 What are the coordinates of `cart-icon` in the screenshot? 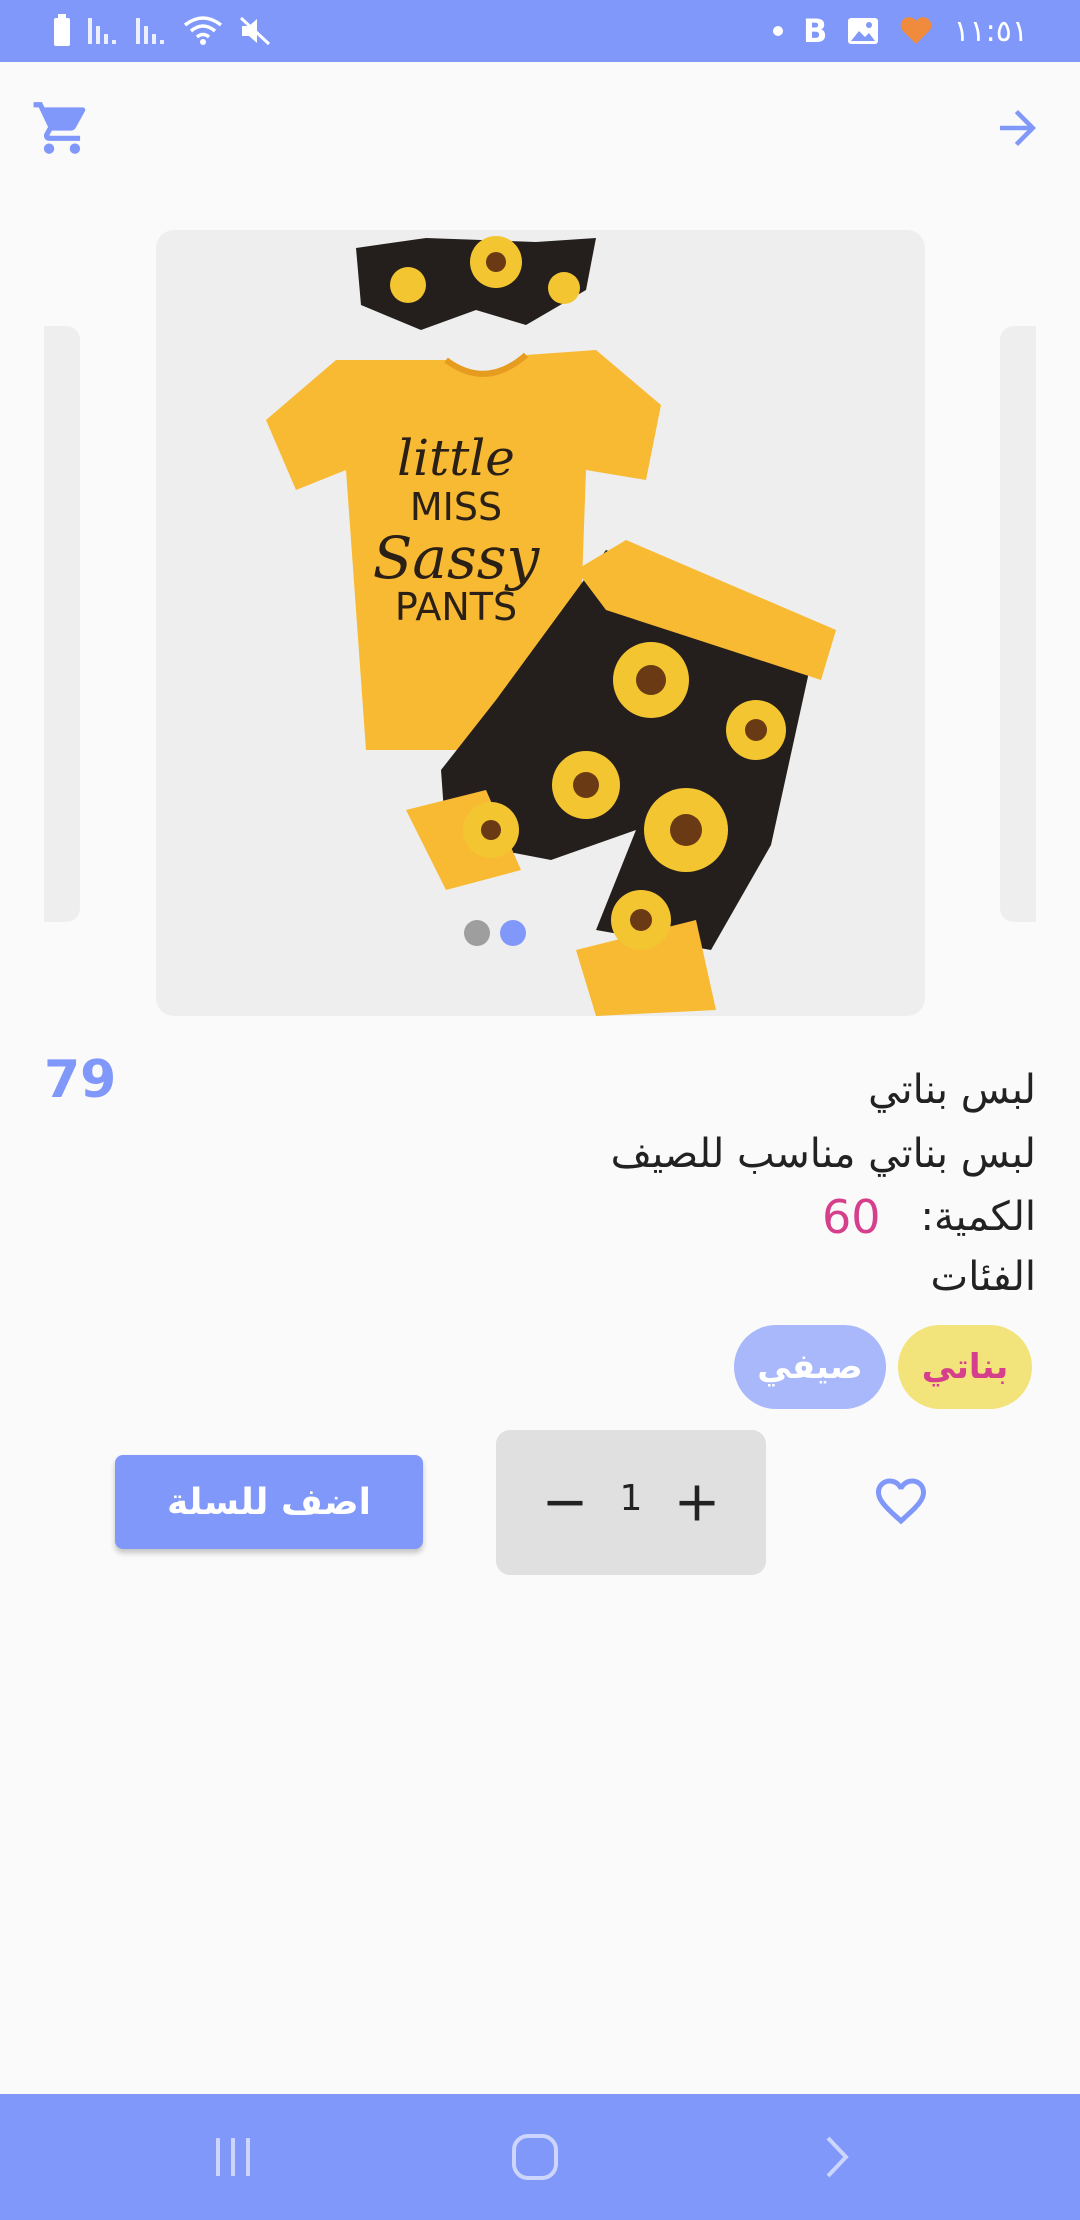 It's located at (59, 128).